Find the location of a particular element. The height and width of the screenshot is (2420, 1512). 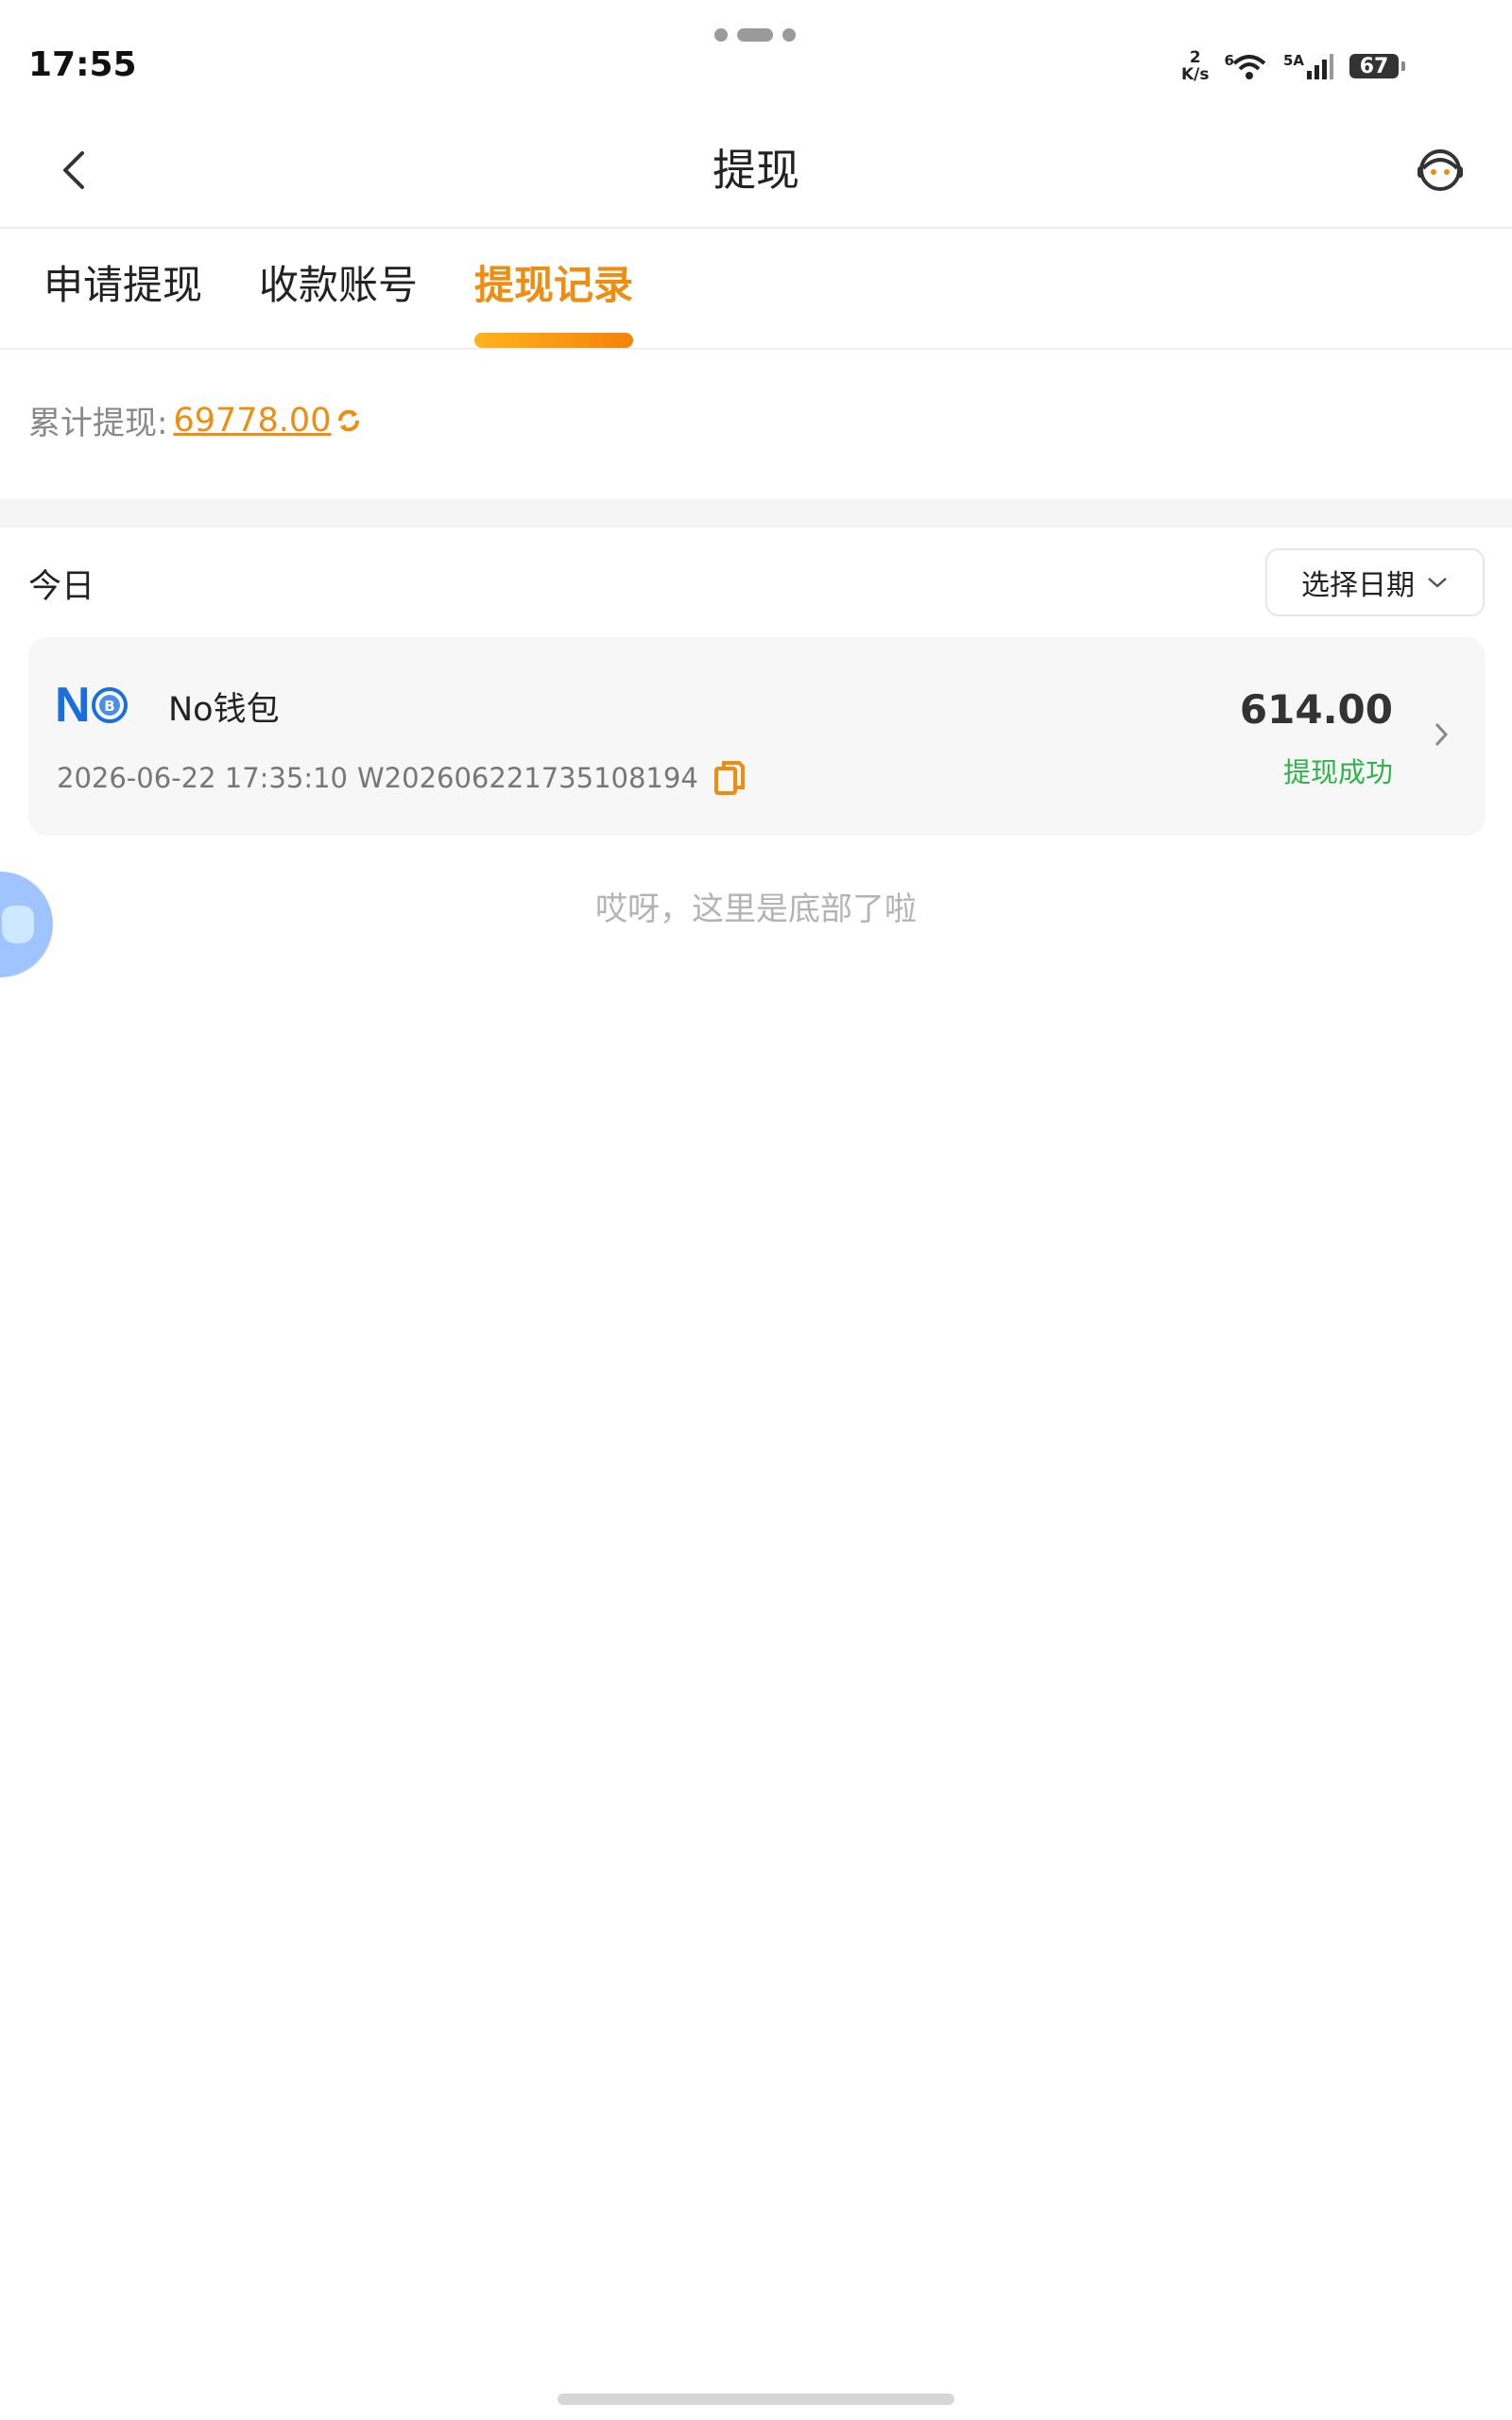

total-withdraw-summary: 累计提现: 69778.00 is located at coordinates (195, 420).